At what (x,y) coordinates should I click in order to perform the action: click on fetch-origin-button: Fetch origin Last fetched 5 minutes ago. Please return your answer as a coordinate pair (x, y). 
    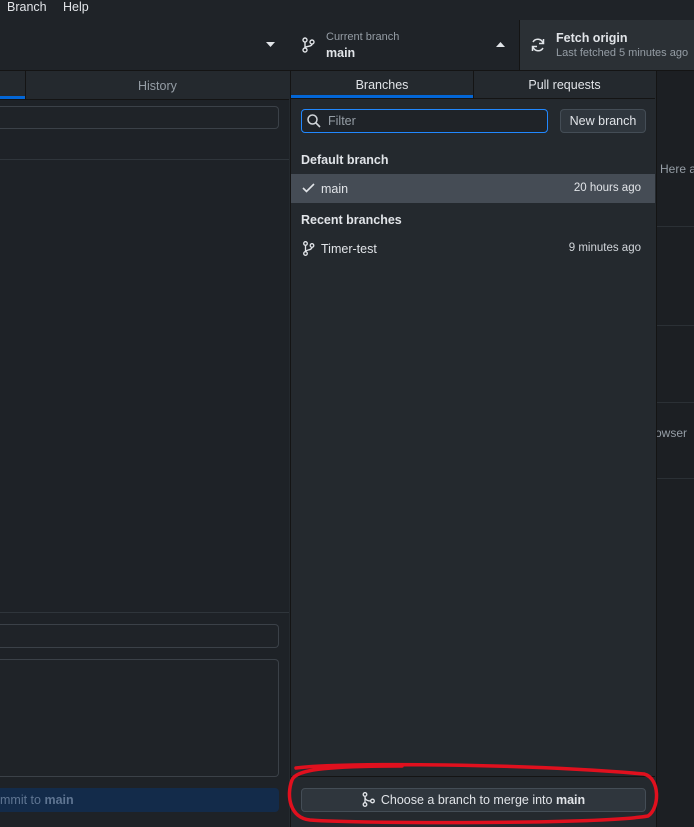
    Looking at the image, I should click on (607, 45).